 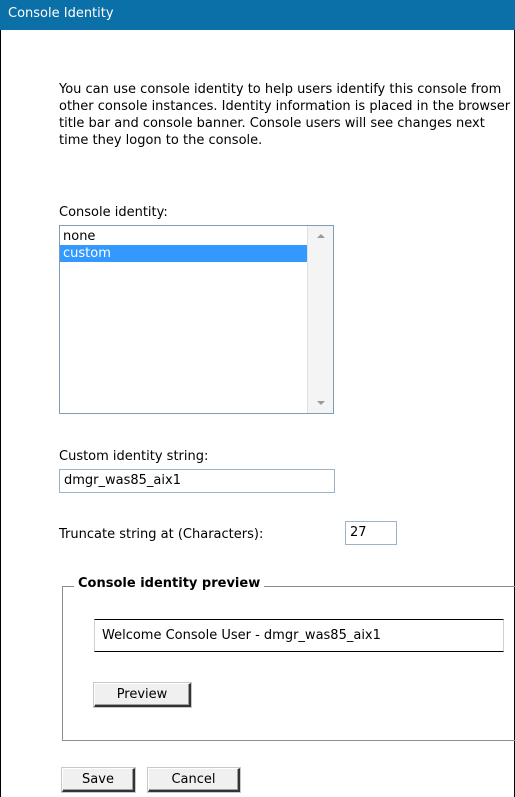 I want to click on custom-identity-label: Custom identity string:, so click(x=134, y=456).